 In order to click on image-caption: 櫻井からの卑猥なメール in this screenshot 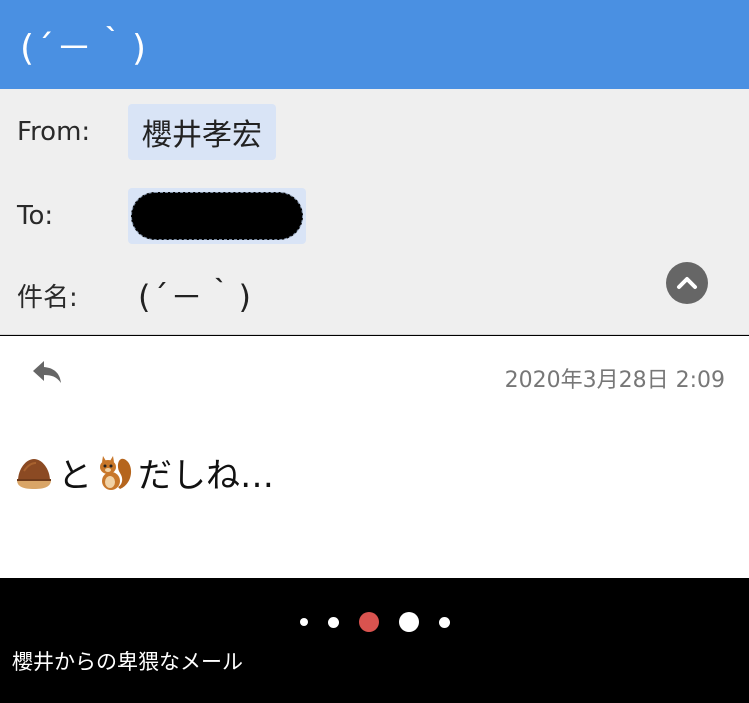, I will do `click(127, 662)`.